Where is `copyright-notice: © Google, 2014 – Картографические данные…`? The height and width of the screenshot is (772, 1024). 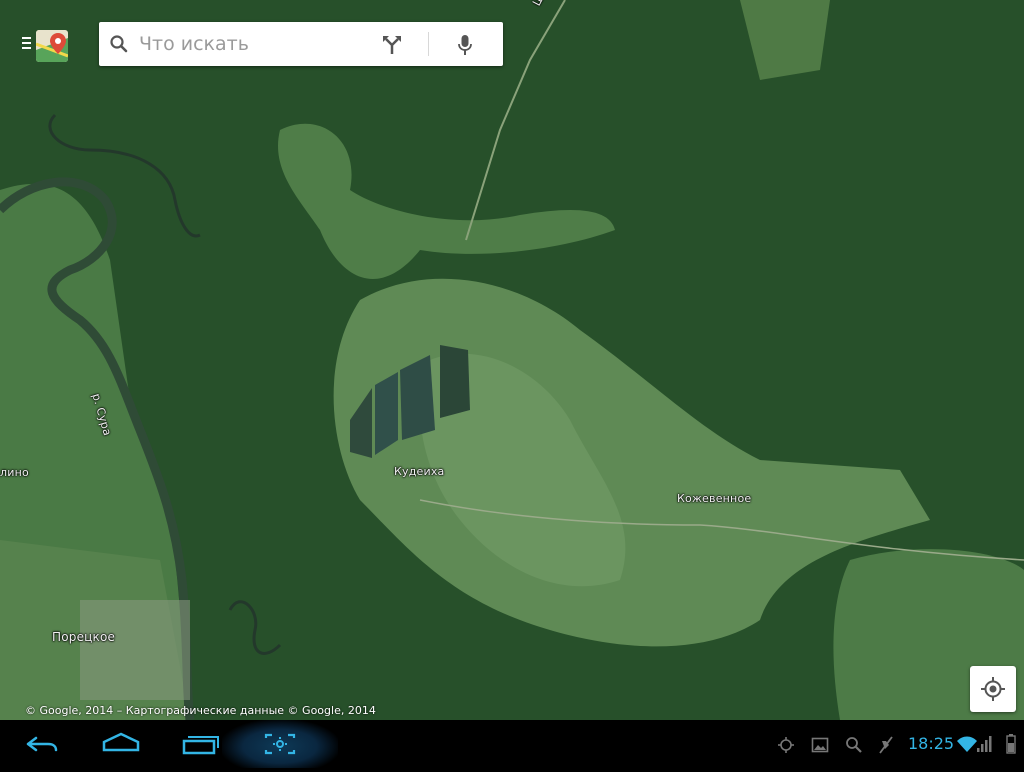
copyright-notice: © Google, 2014 – Картографические данные… is located at coordinates (200, 710).